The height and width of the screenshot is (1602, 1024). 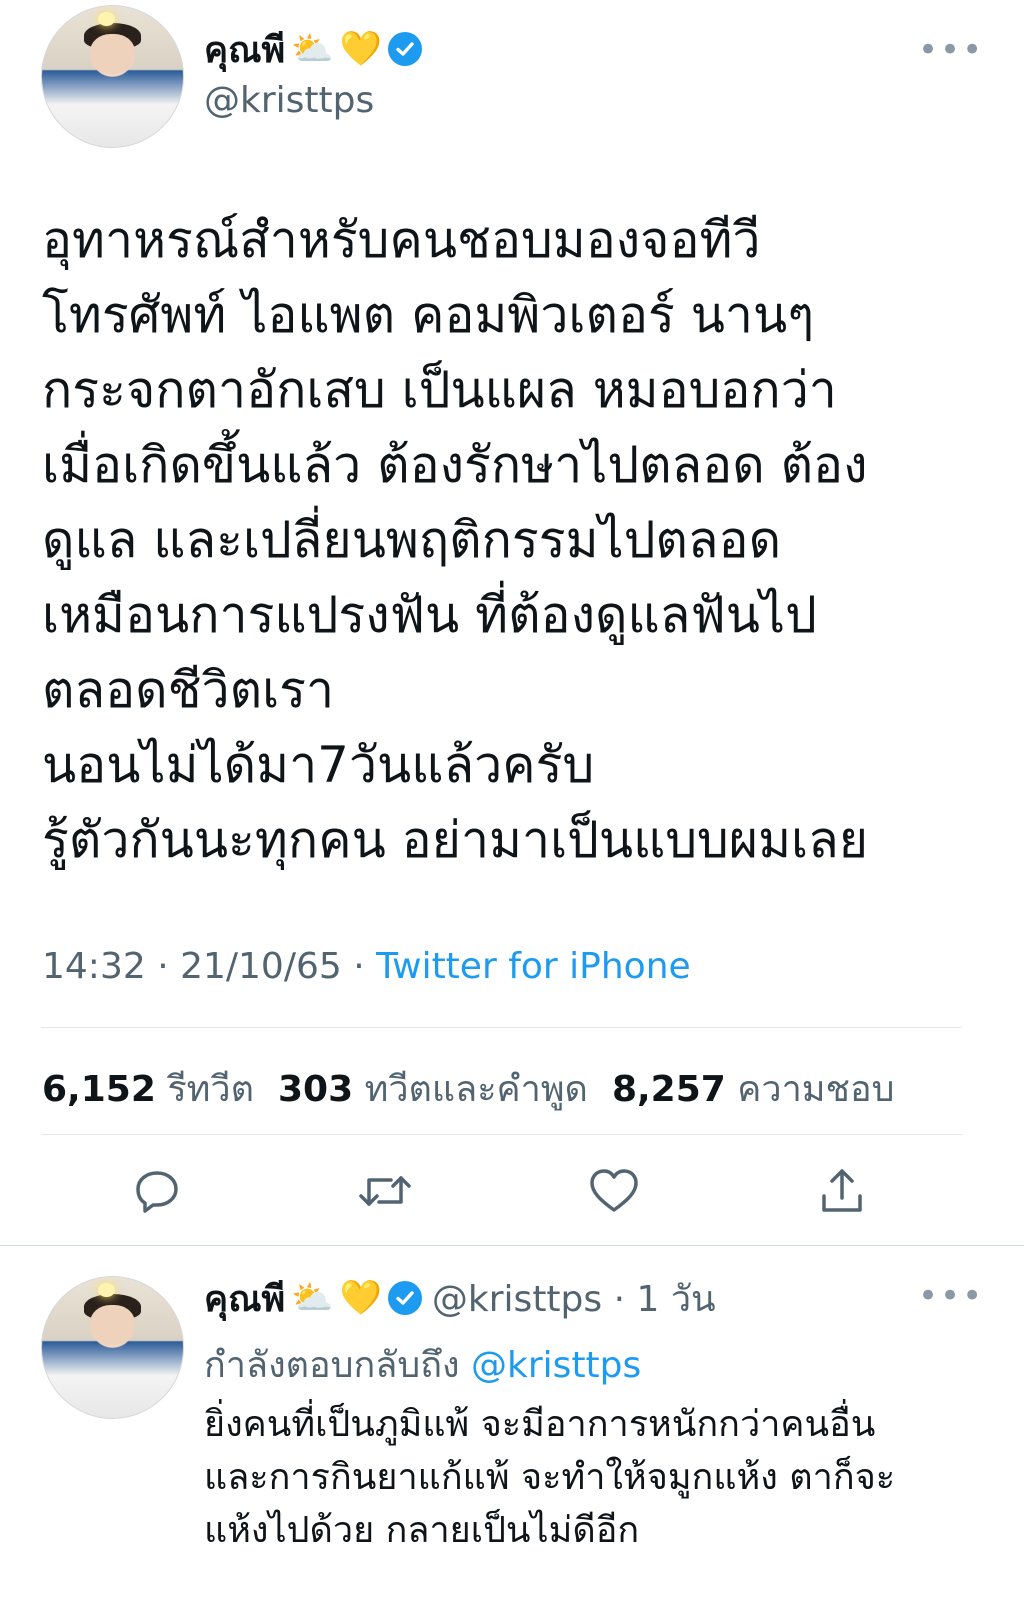 What do you see at coordinates (550, 1477) in the screenshot?
I see `reply-line: และการกินยาแก้แพ้ จะทำให้จมูกแห้ง ตาก็จะ` at bounding box center [550, 1477].